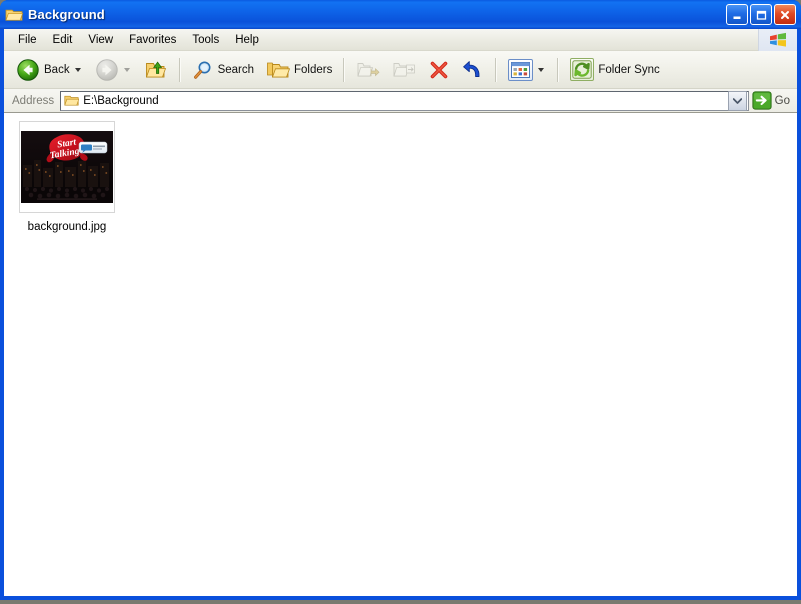 This screenshot has height=604, width=801. Describe the element at coordinates (582, 69) in the screenshot. I see `folder-sync-icon` at that location.